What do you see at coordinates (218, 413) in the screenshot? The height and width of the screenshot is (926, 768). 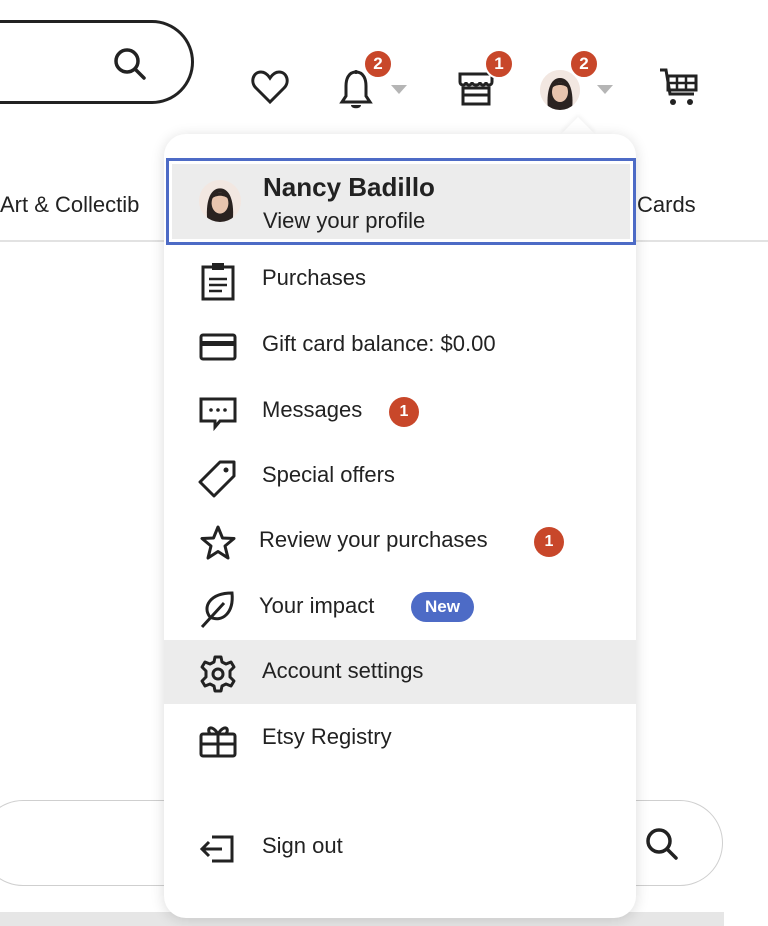 I see `message-icon` at bounding box center [218, 413].